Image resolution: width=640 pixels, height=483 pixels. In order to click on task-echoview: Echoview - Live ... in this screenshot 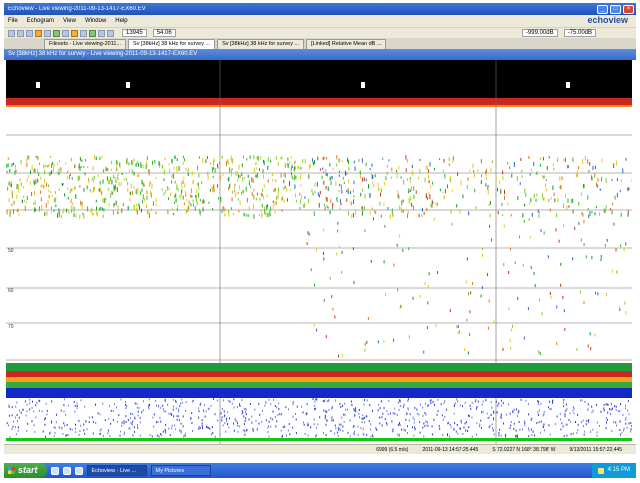, I will do `click(116, 470)`.